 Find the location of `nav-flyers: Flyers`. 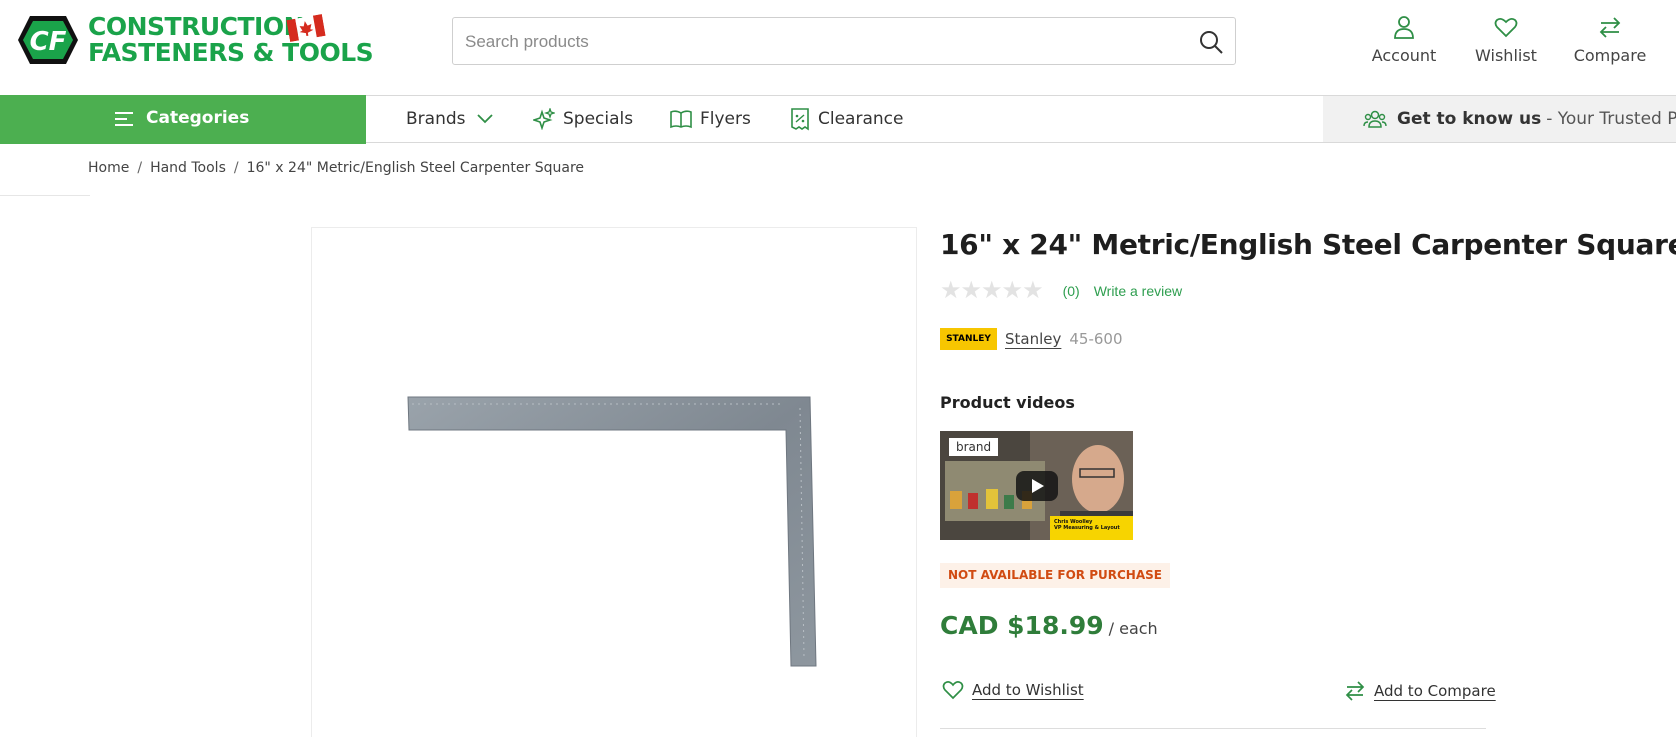

nav-flyers: Flyers is located at coordinates (710, 119).